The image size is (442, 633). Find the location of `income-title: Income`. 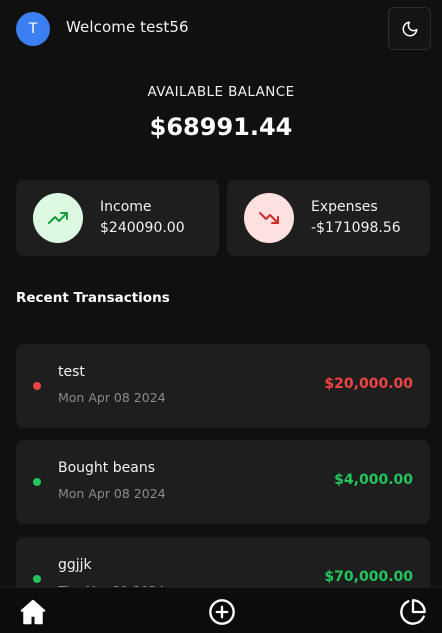

income-title: Income is located at coordinates (126, 207).